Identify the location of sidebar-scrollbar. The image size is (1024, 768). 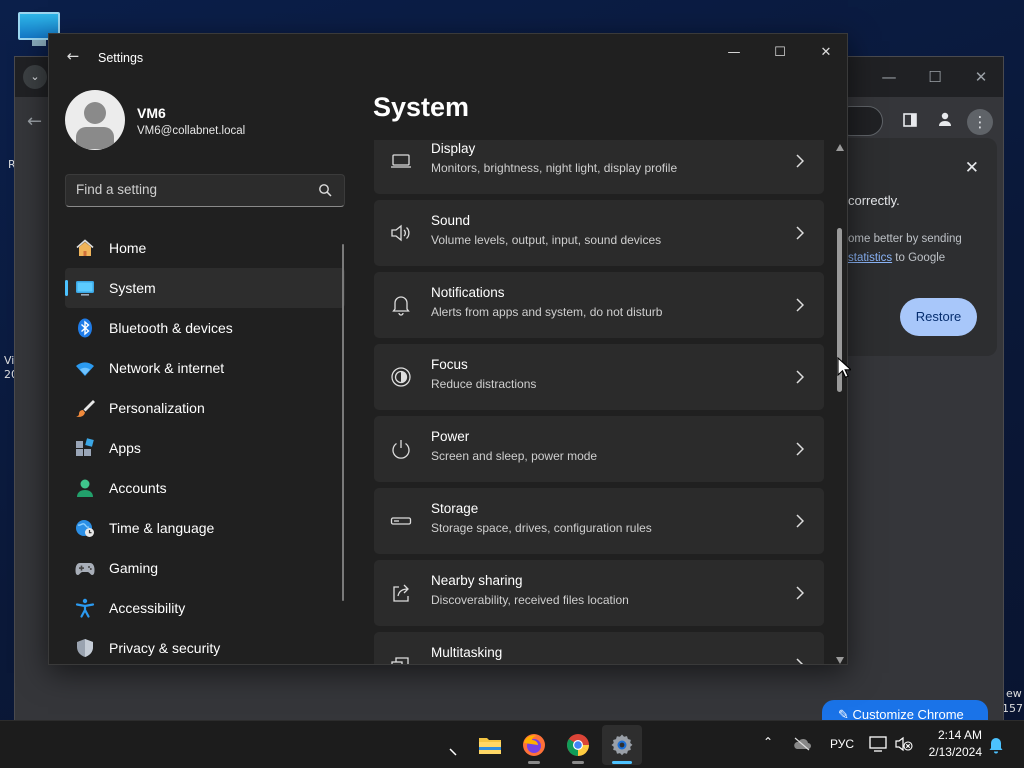
(343, 422).